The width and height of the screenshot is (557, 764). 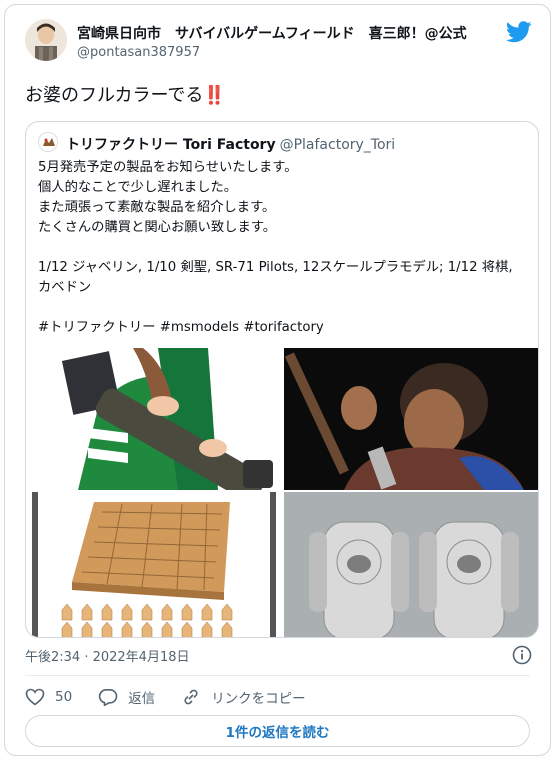 What do you see at coordinates (157, 227) in the screenshot?
I see `quoted-line: たくさんの購買と関心お願い致します。` at bounding box center [157, 227].